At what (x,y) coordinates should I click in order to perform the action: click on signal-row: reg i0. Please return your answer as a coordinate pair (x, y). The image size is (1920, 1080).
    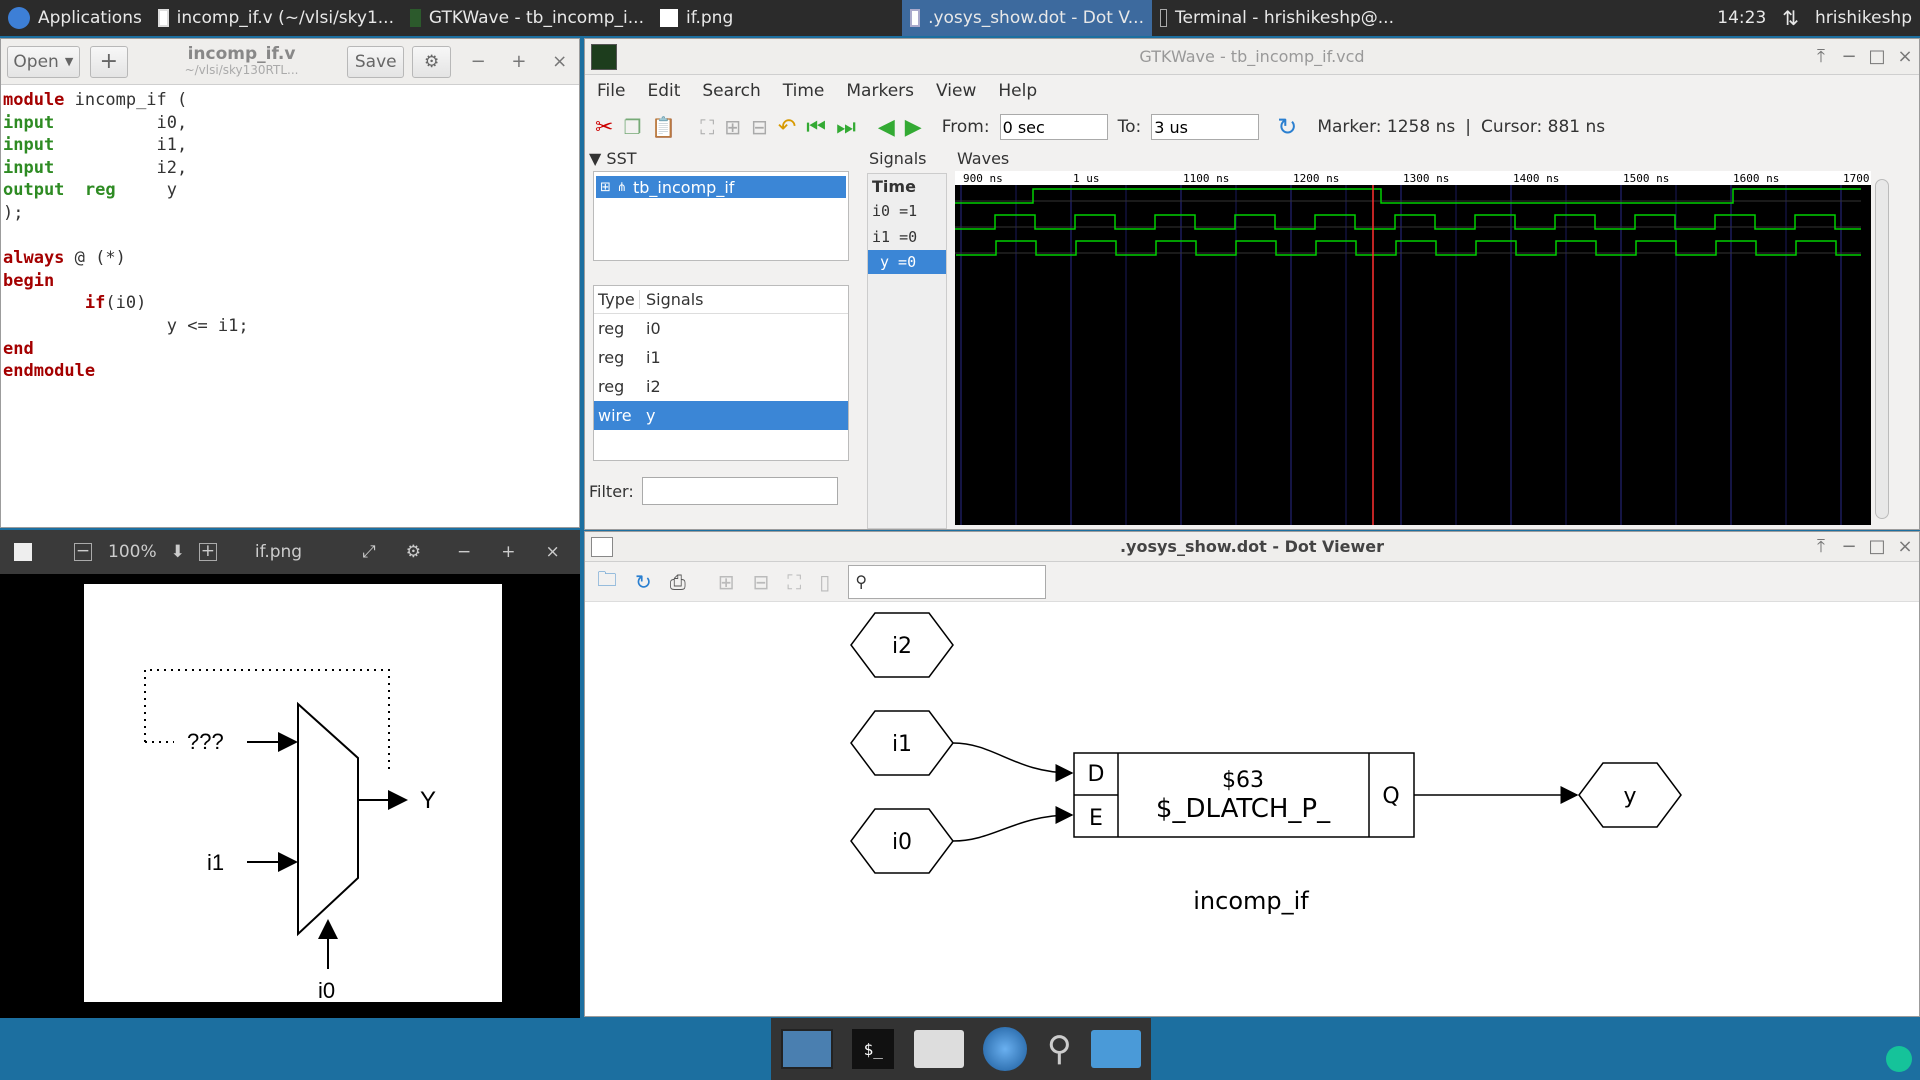
    Looking at the image, I should click on (721, 328).